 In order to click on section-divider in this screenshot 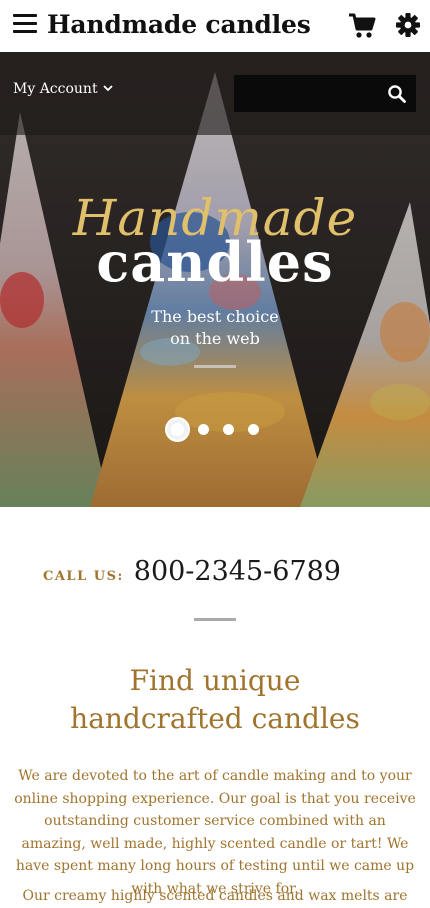, I will do `click(215, 619)`.